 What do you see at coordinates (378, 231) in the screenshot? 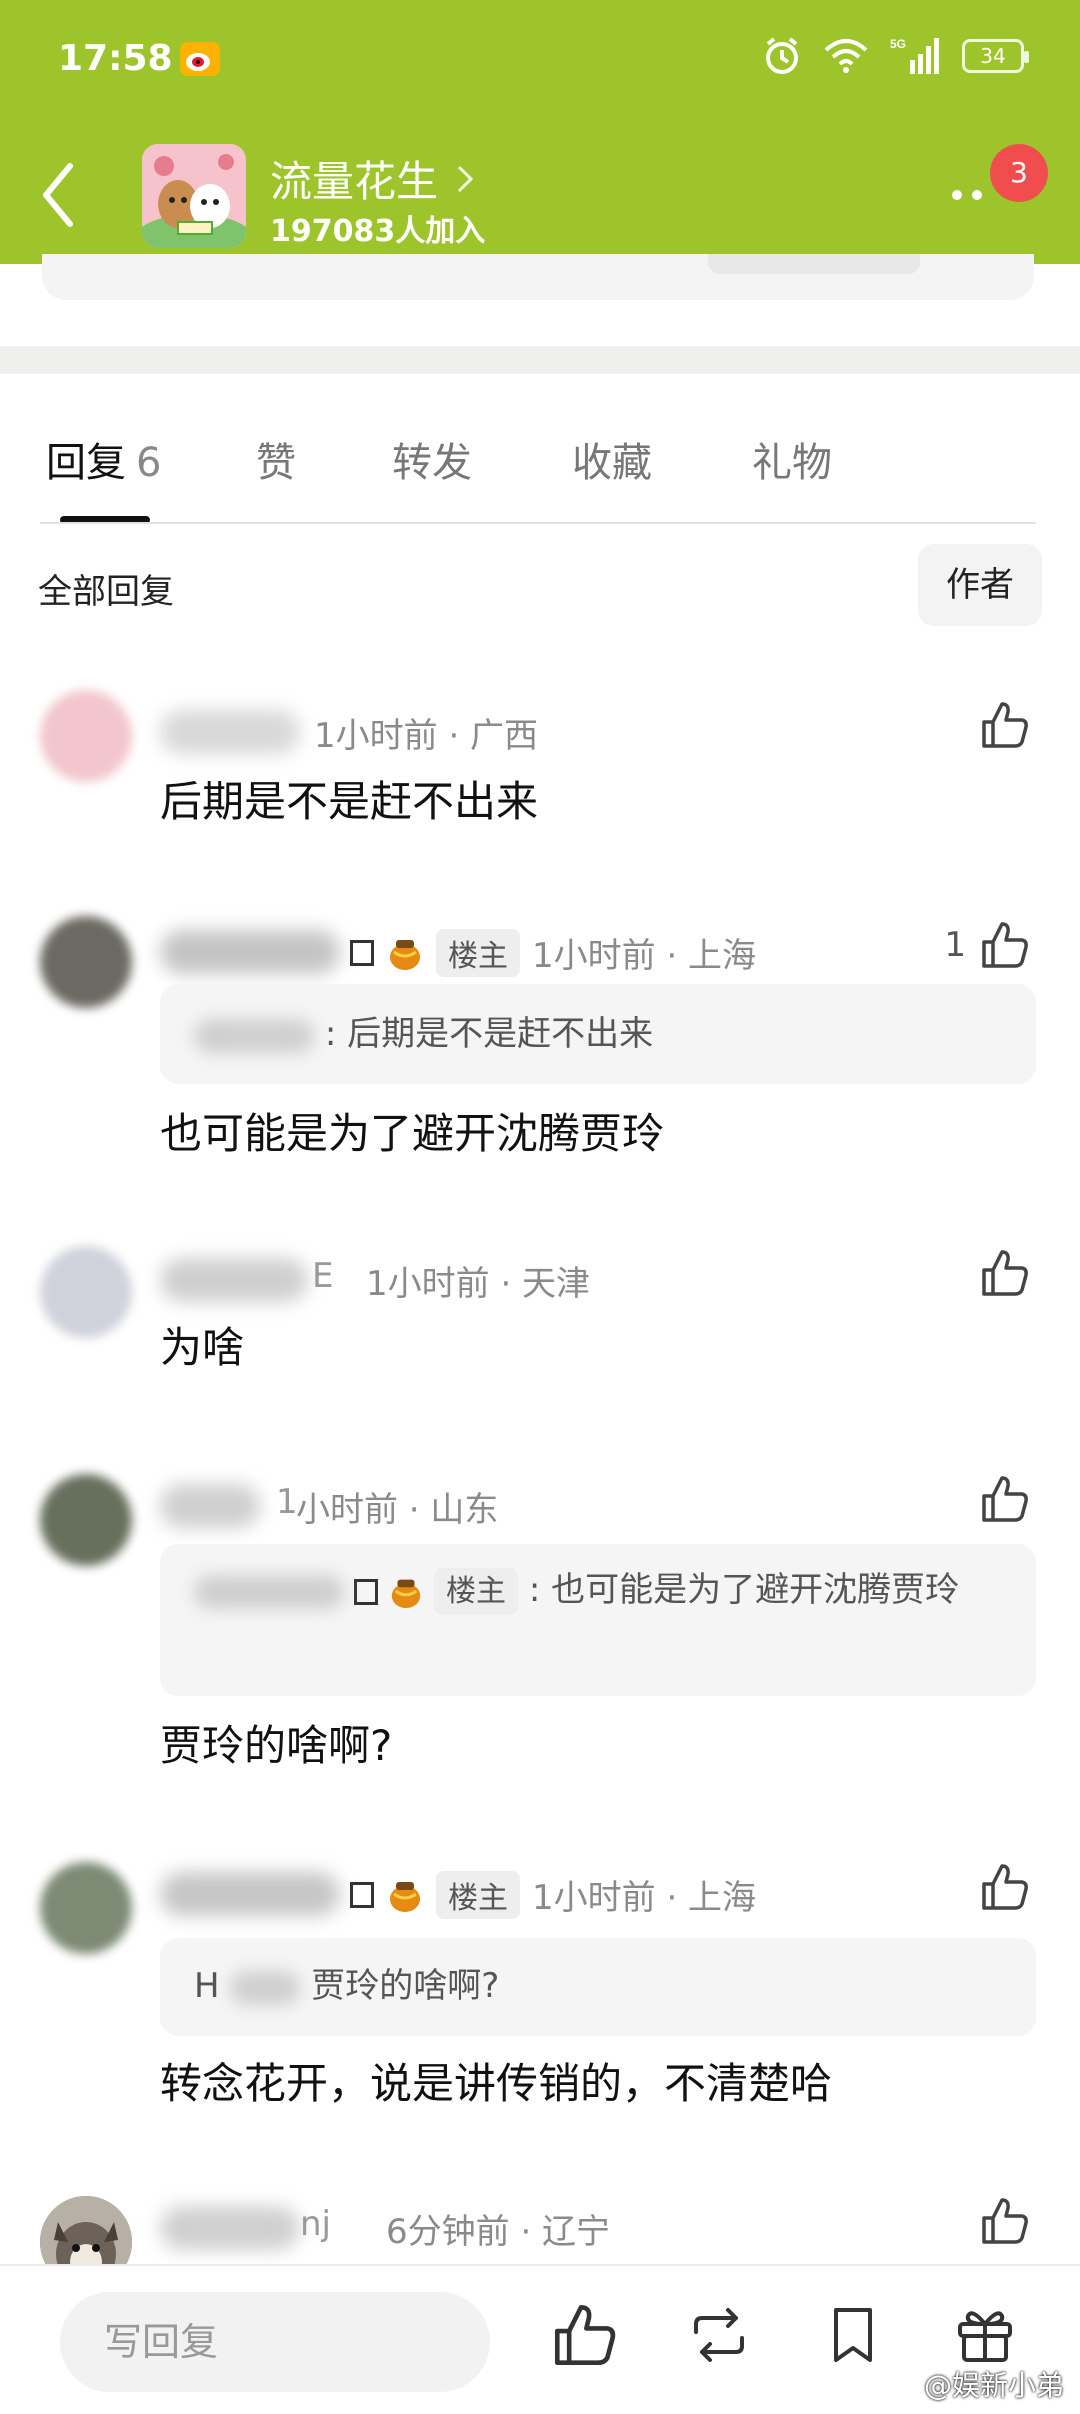
I see `group-member-count: 197083人加入` at bounding box center [378, 231].